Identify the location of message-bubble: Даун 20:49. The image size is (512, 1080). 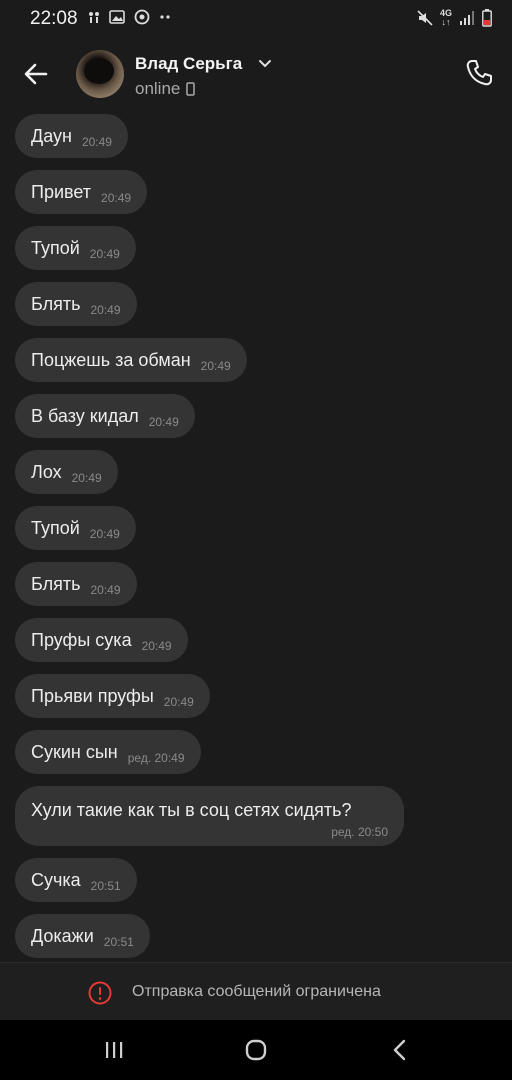
(71, 136).